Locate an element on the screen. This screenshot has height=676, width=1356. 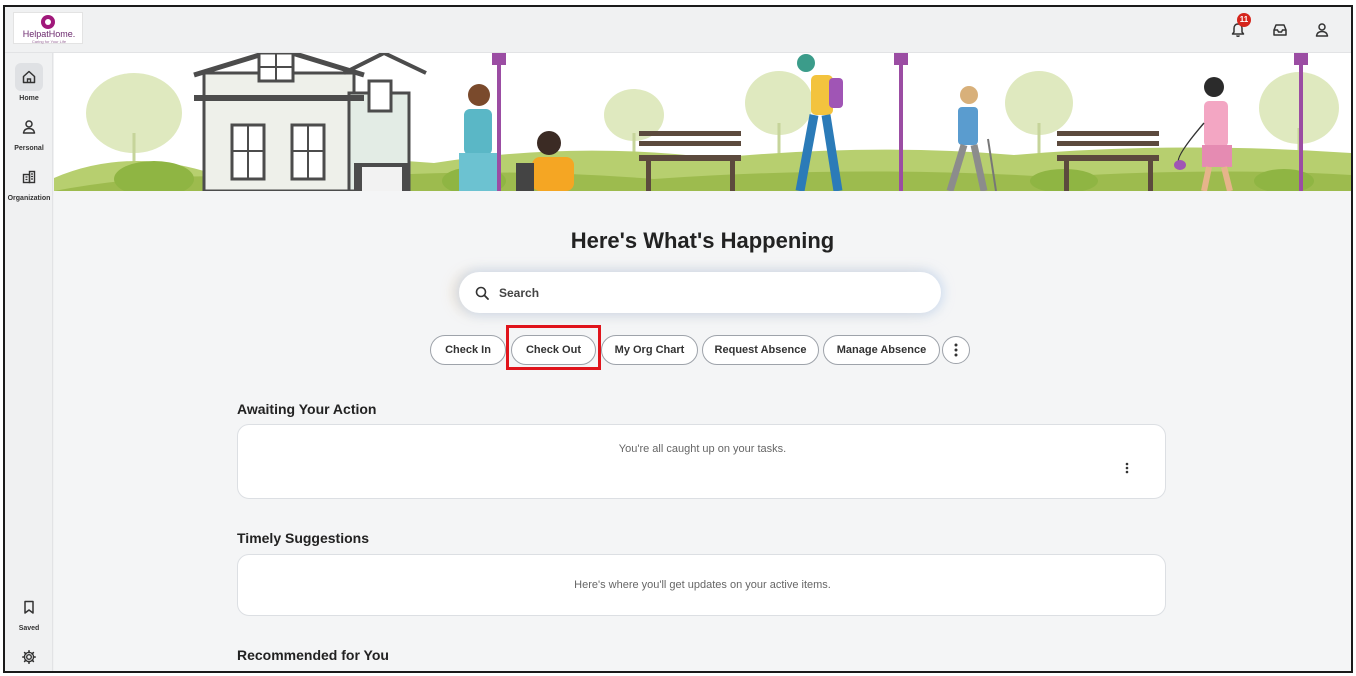
request-absence-button: Request Absence is located at coordinates (760, 350).